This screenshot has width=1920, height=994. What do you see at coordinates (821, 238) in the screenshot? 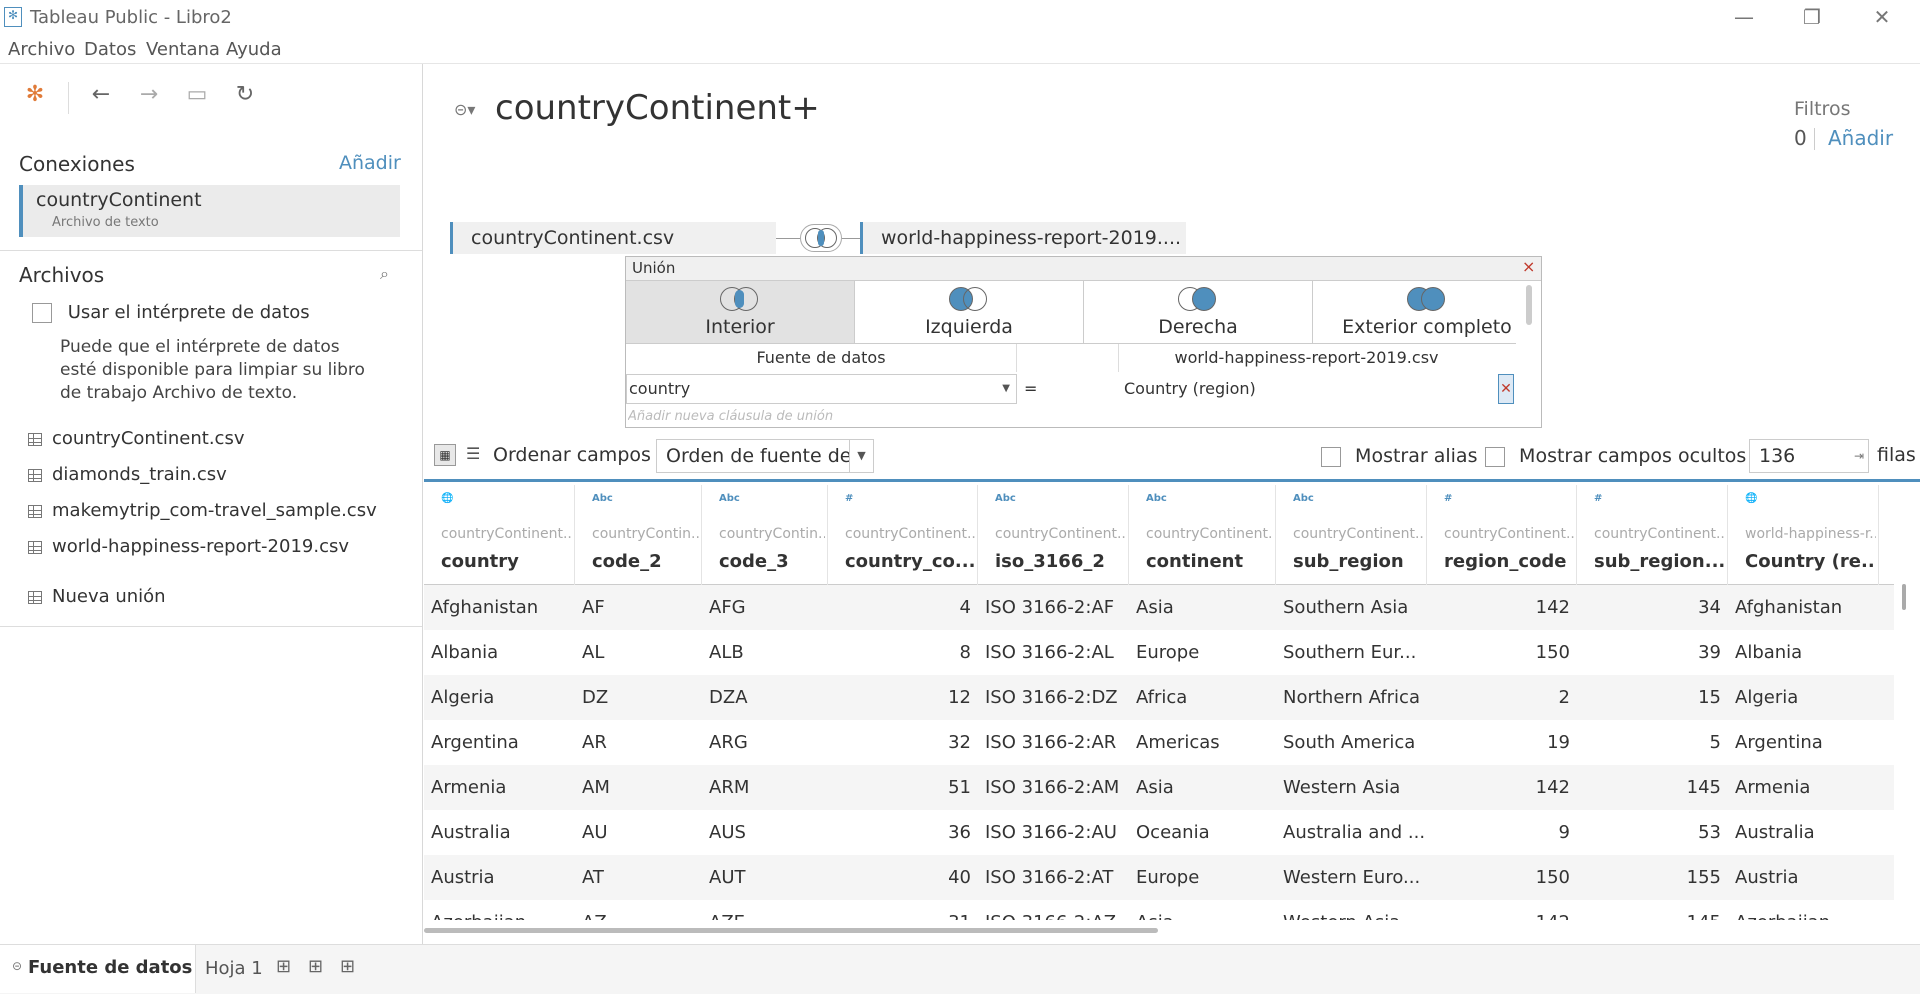
I see `join-icon` at bounding box center [821, 238].